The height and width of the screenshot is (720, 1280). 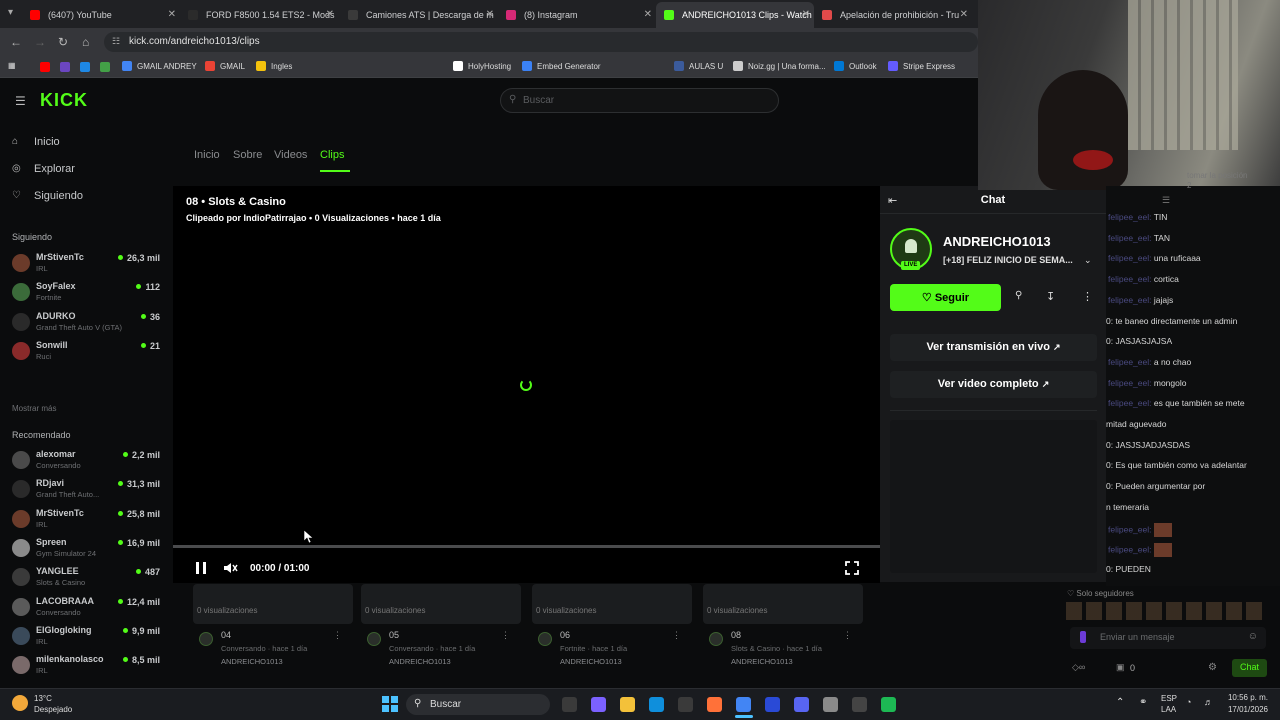 I want to click on chrome-icon, so click(x=743, y=704).